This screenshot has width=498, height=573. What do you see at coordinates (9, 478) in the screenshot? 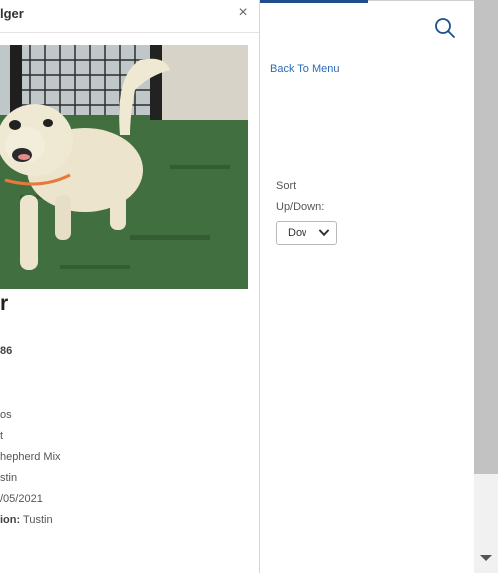
I see `detail-city: stin` at bounding box center [9, 478].